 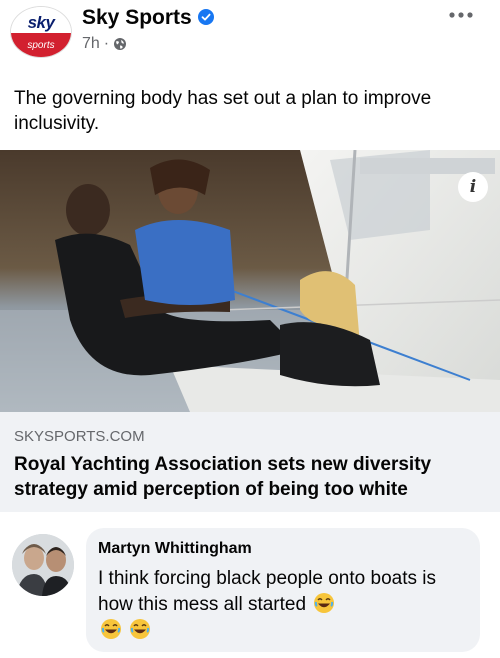 What do you see at coordinates (43, 565) in the screenshot?
I see `commenter-avatar` at bounding box center [43, 565].